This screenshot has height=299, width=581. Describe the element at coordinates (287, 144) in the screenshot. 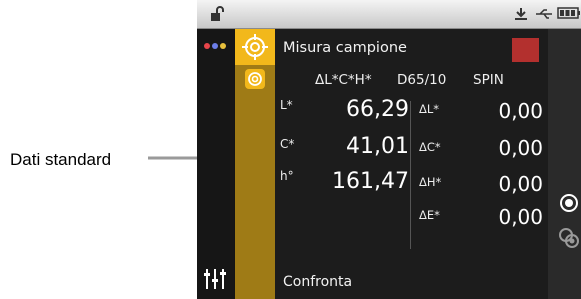

I see `label-c: C*` at that location.